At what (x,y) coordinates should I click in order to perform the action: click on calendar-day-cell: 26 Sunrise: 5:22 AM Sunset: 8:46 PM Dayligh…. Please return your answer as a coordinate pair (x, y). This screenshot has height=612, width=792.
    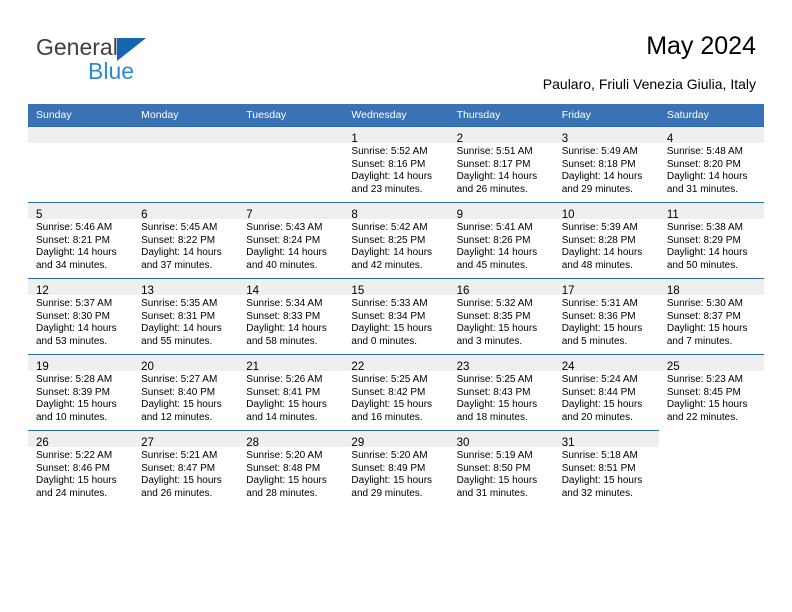
    Looking at the image, I should click on (81, 468).